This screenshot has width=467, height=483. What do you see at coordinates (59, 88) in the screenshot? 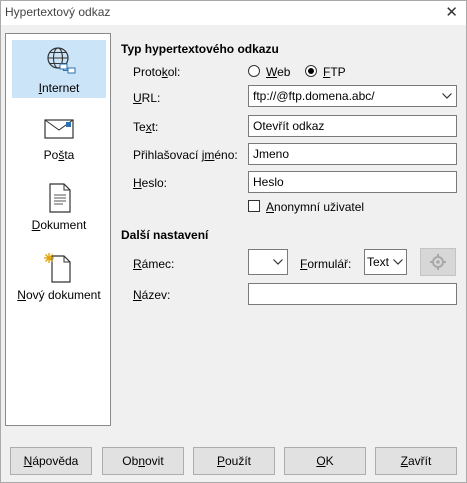
I see `sidebar-item-label: Internet` at bounding box center [59, 88].